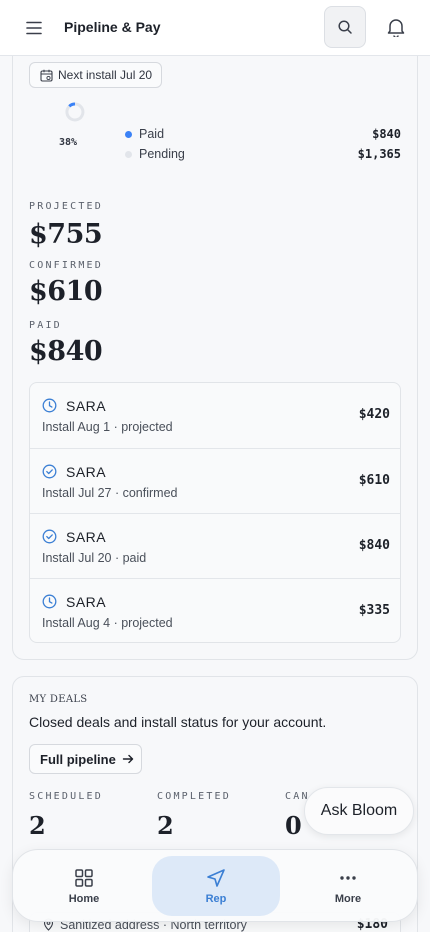 This screenshot has width=430, height=932. Describe the element at coordinates (107, 427) in the screenshot. I see `install-detail: Install Aug 1 · projected` at that location.